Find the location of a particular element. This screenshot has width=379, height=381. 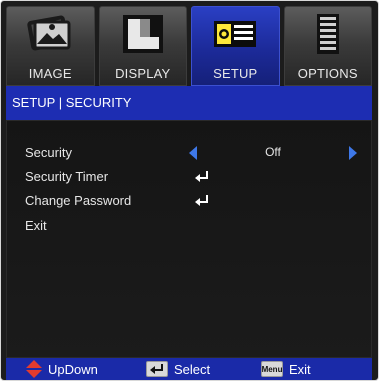

footer-hint-bar: UpDown Select Menu Exit is located at coordinates (189, 369).